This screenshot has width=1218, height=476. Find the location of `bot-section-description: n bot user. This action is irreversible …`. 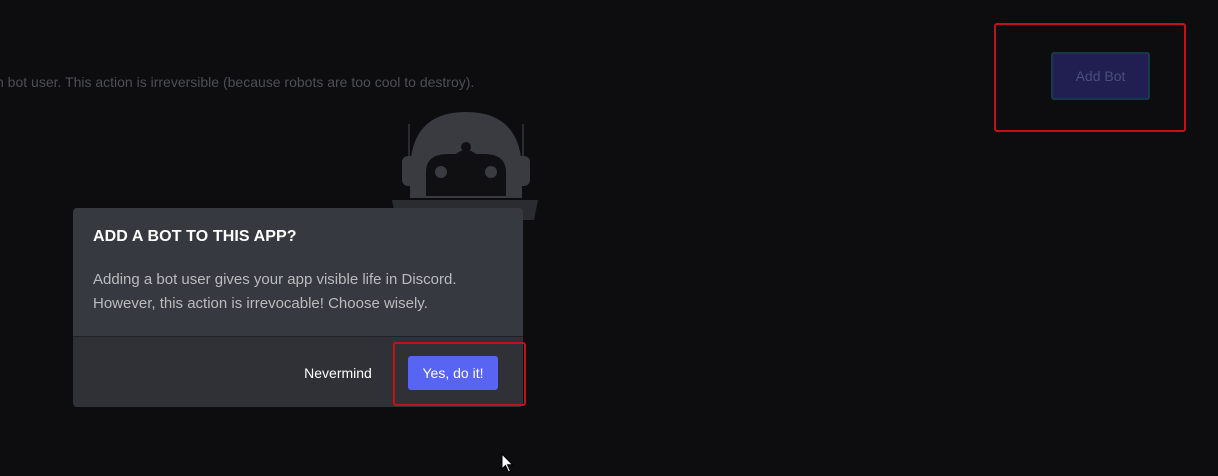

bot-section-description: n bot user. This action is irreversible … is located at coordinates (237, 82).